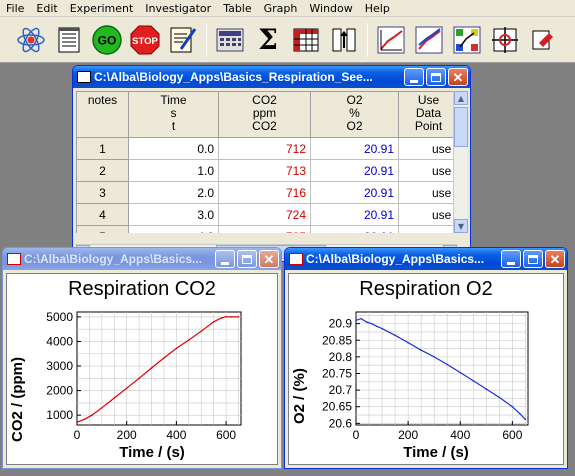 This screenshot has width=575, height=476. Describe the element at coordinates (46, 8) in the screenshot. I see `menu-edit: Edit` at that location.